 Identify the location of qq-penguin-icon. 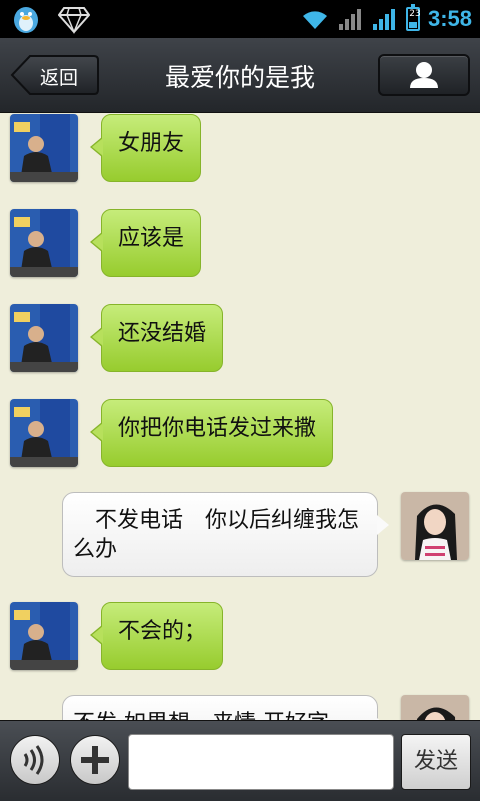
(26, 20).